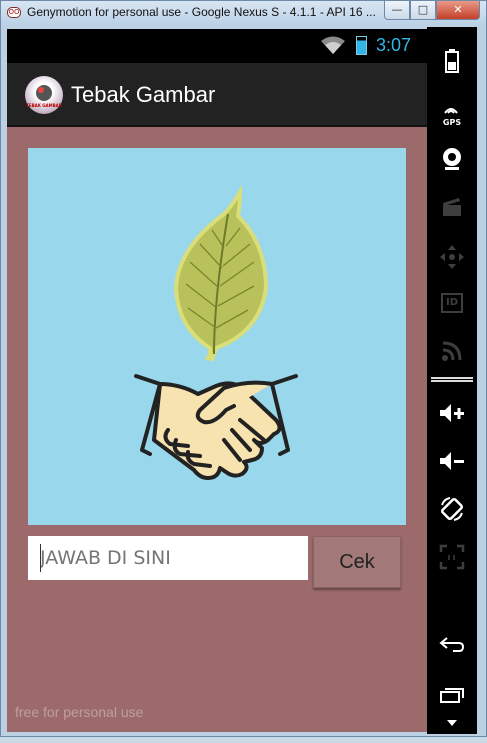 Image resolution: width=487 pixels, height=743 pixels. I want to click on id-icon: ID, so click(452, 303).